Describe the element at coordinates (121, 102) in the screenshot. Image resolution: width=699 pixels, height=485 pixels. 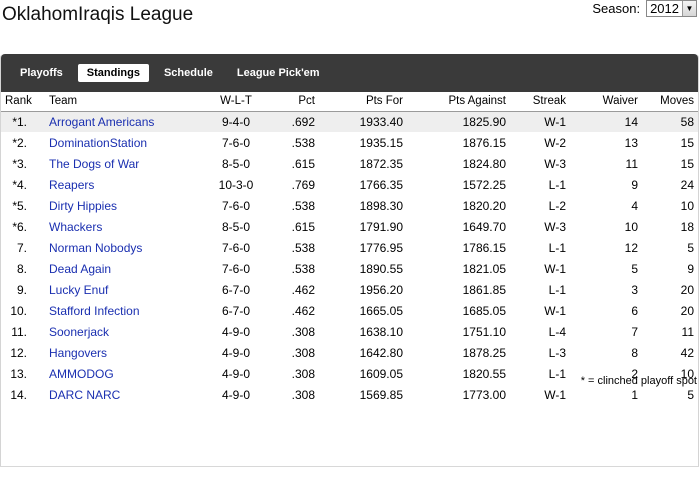
I see `column-header-team: Team` at that location.